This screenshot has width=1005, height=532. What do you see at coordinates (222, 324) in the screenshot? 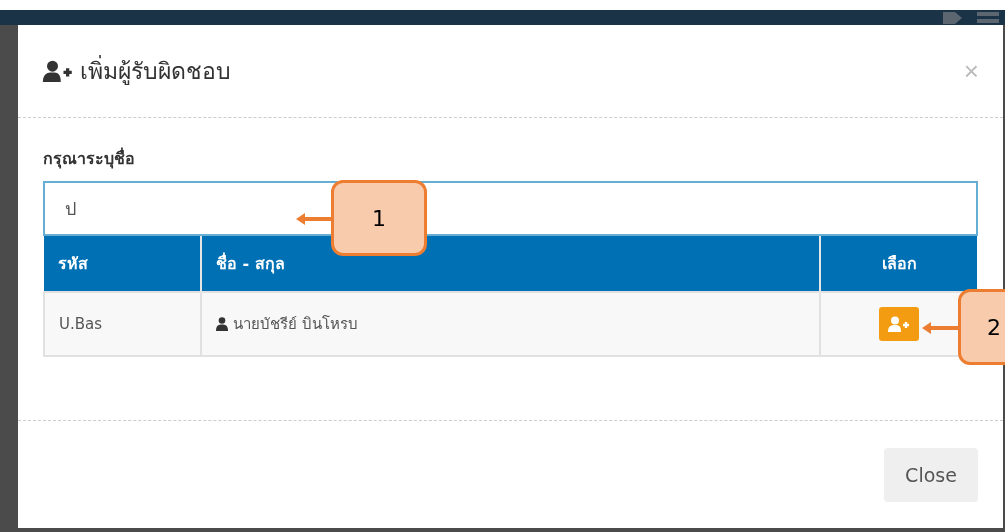
I see `user-icon` at bounding box center [222, 324].